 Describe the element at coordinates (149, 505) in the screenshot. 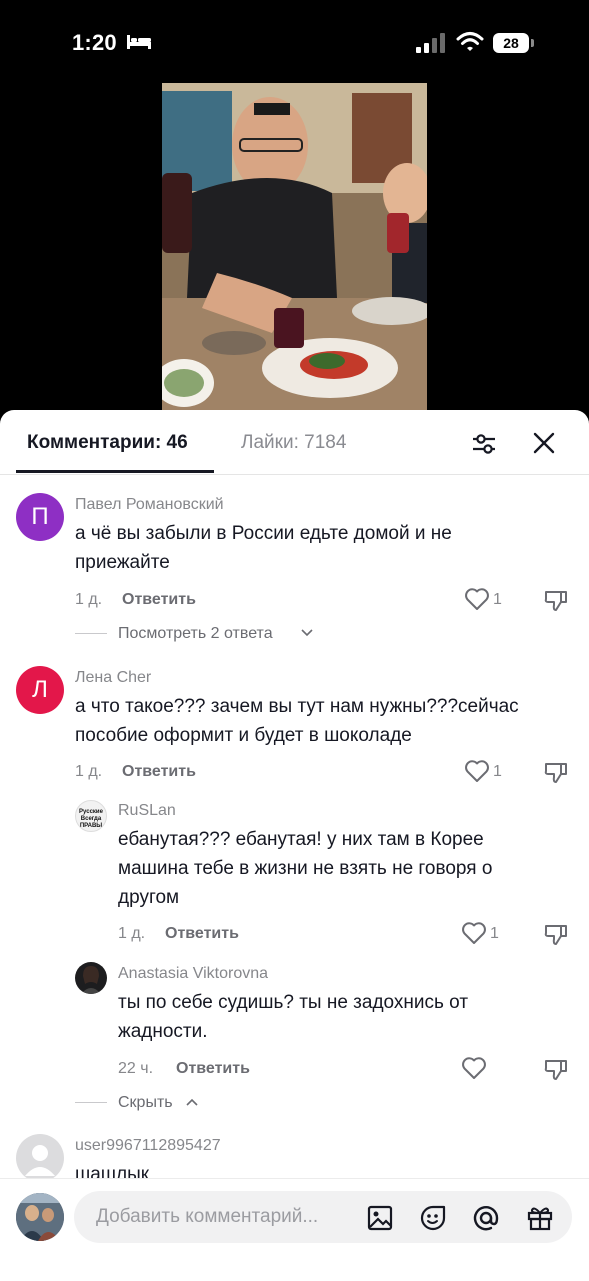

I see `comment-author: Павел Романовский` at that location.